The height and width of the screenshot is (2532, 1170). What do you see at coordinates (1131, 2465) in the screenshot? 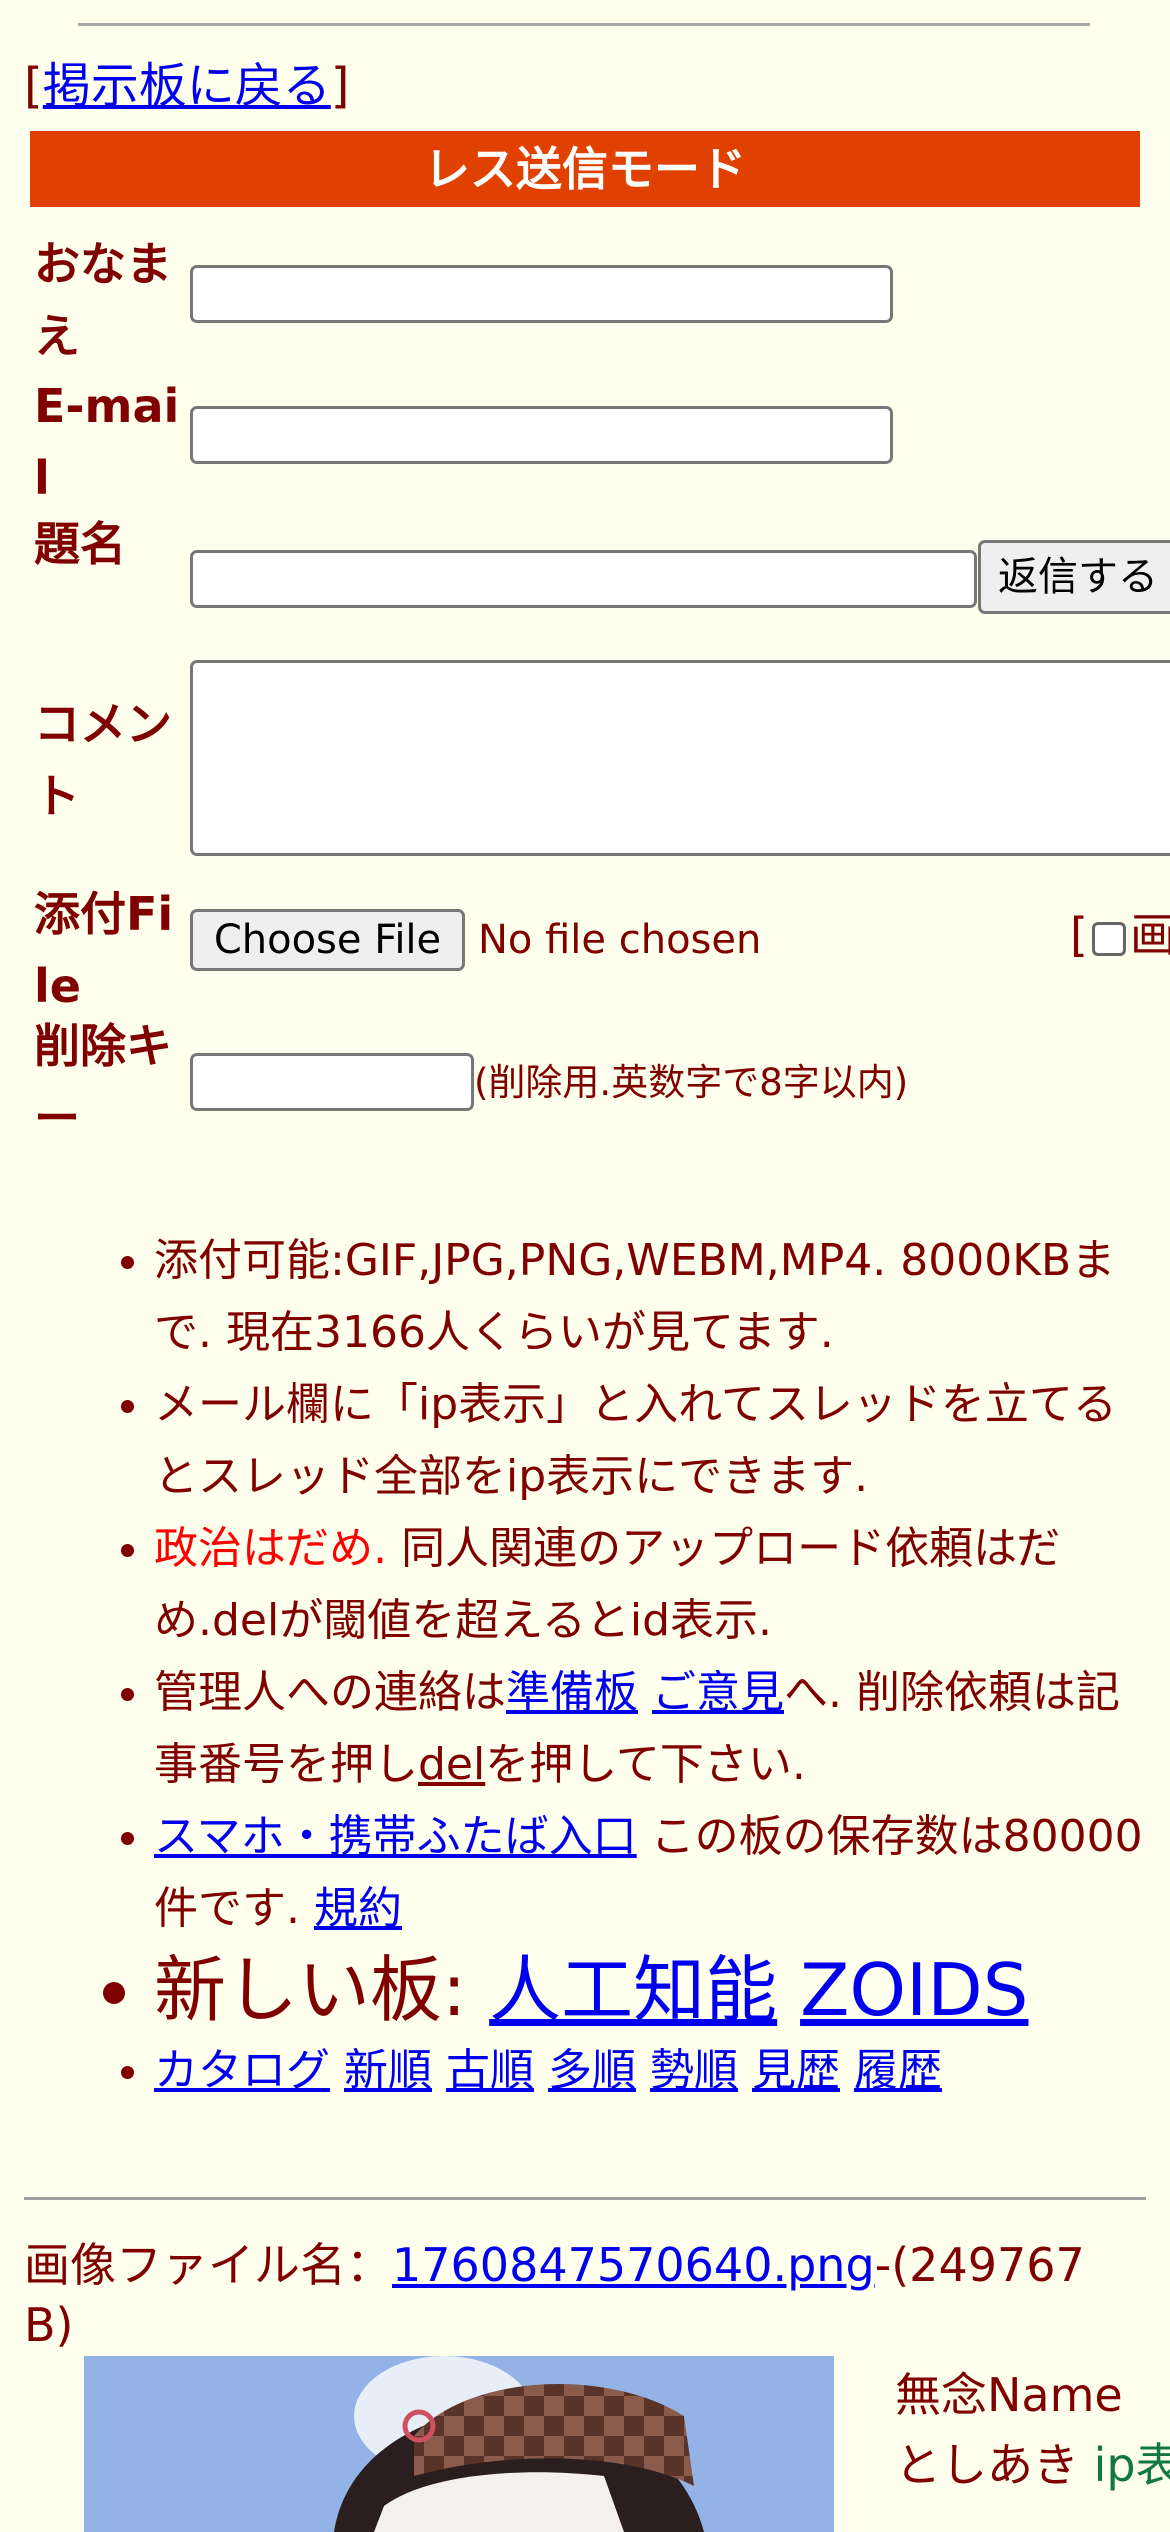
I see `ip-display-label: ip表示` at bounding box center [1131, 2465].